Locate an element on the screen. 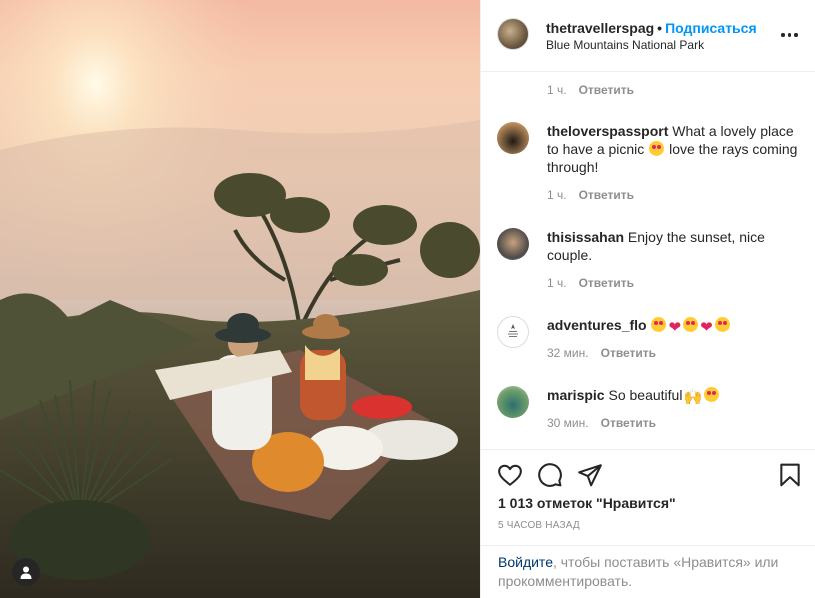 The image size is (815, 598). more-horizontal-icon is located at coordinates (783, 35).